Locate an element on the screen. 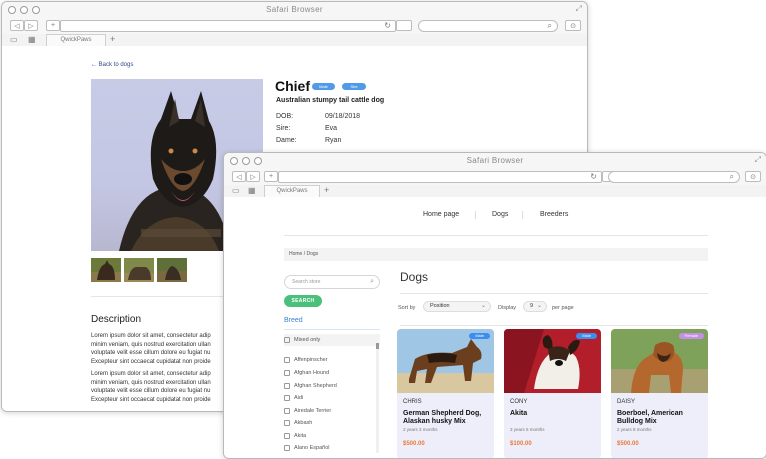 The height and width of the screenshot is (459, 766). page-title: Dogs is located at coordinates (414, 277).